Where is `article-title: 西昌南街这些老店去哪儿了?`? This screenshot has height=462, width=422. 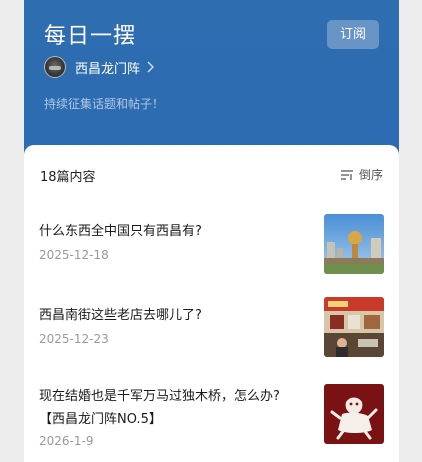
article-title: 西昌南街这些老店去哪儿了? is located at coordinates (120, 315).